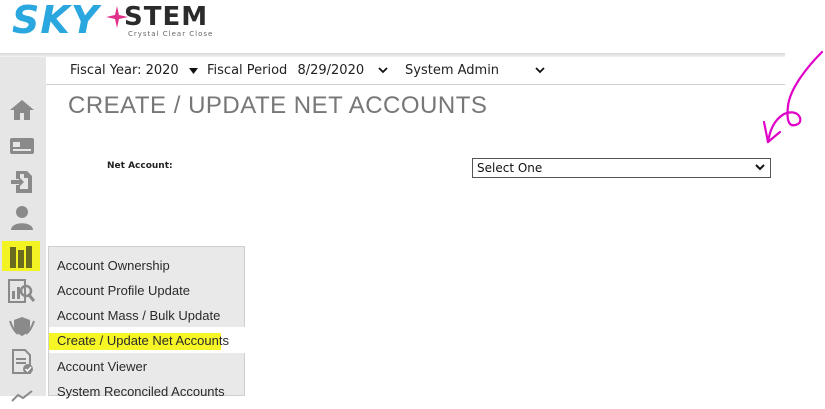 The width and height of the screenshot is (825, 409). What do you see at coordinates (124, 70) in the screenshot?
I see `fiscal-year-label: Fiscal Year: 2020` at bounding box center [124, 70].